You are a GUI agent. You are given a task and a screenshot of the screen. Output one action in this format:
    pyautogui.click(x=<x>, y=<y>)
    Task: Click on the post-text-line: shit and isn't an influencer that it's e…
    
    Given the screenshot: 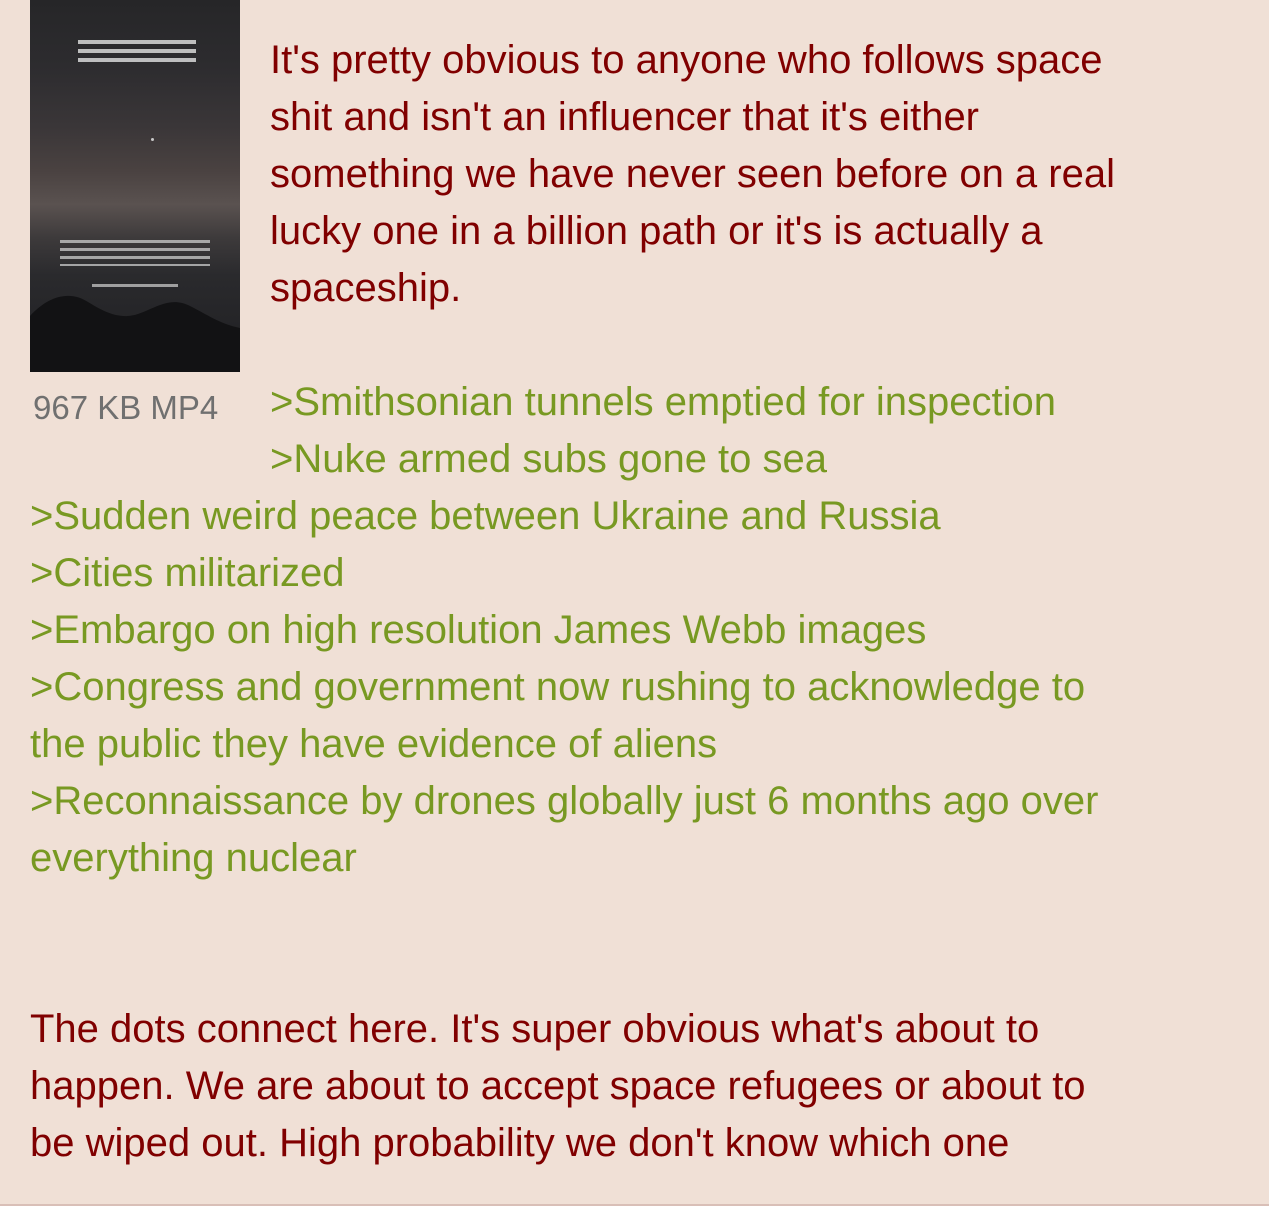 What is the action you would take?
    pyautogui.click(x=625, y=117)
    